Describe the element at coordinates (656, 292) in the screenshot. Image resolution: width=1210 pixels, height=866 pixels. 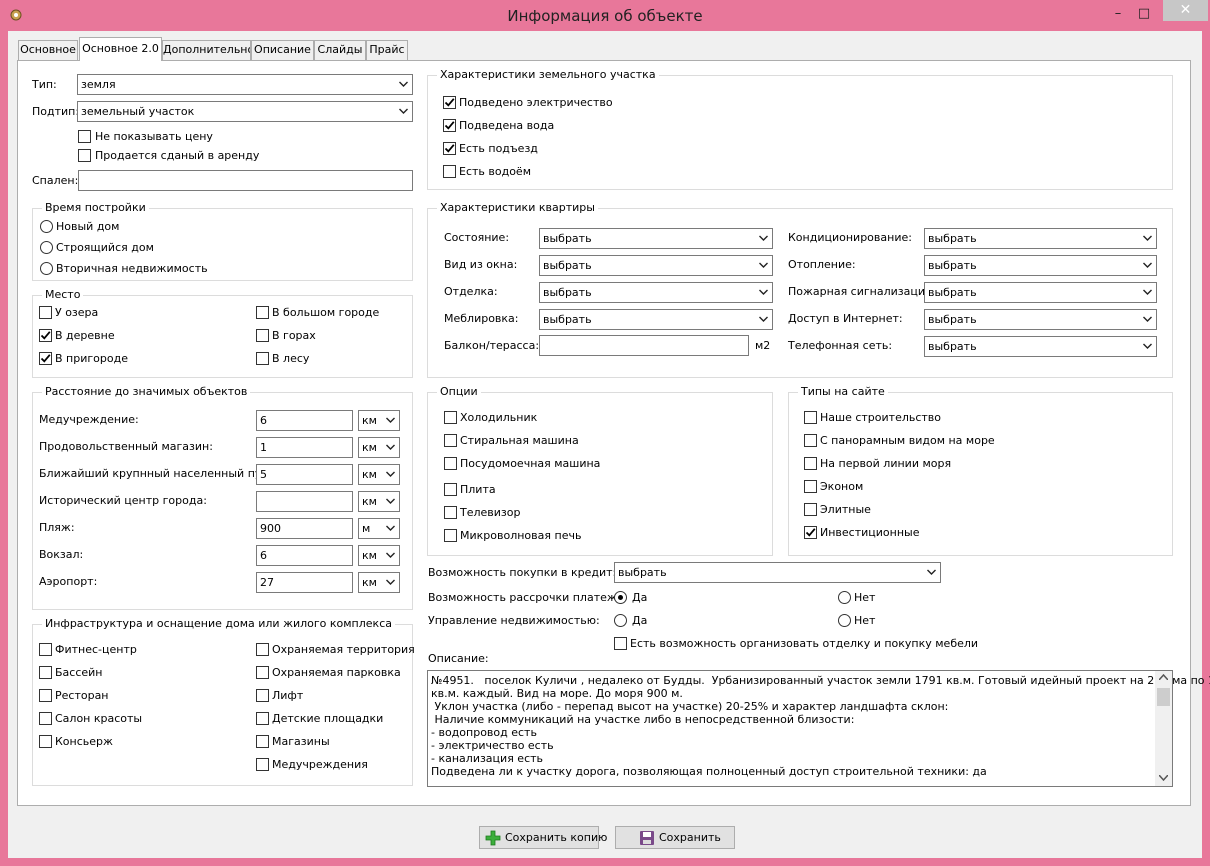
I see `apartment-left-select-2: выбрать` at that location.